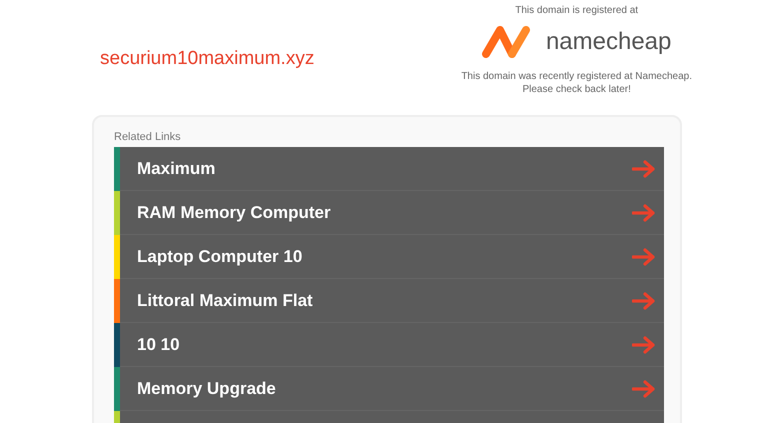  I want to click on registration-note: Please check back later!, so click(576, 89).